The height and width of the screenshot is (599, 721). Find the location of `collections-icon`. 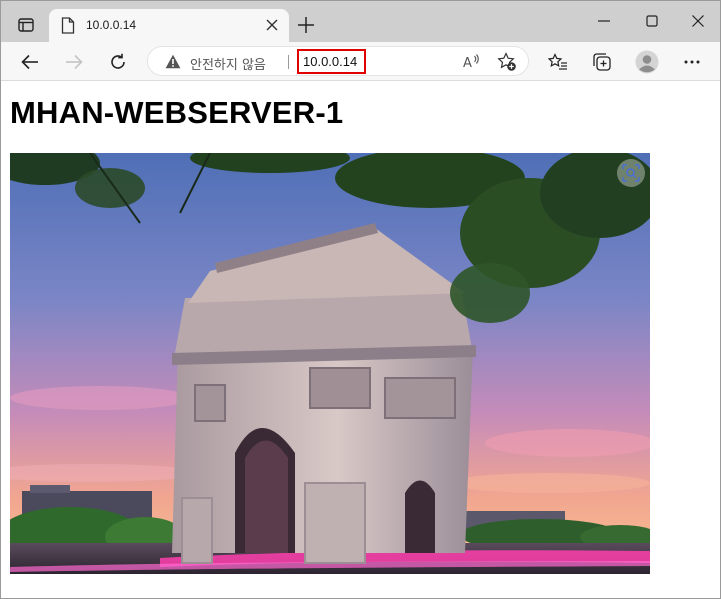

collections-icon is located at coordinates (602, 62).